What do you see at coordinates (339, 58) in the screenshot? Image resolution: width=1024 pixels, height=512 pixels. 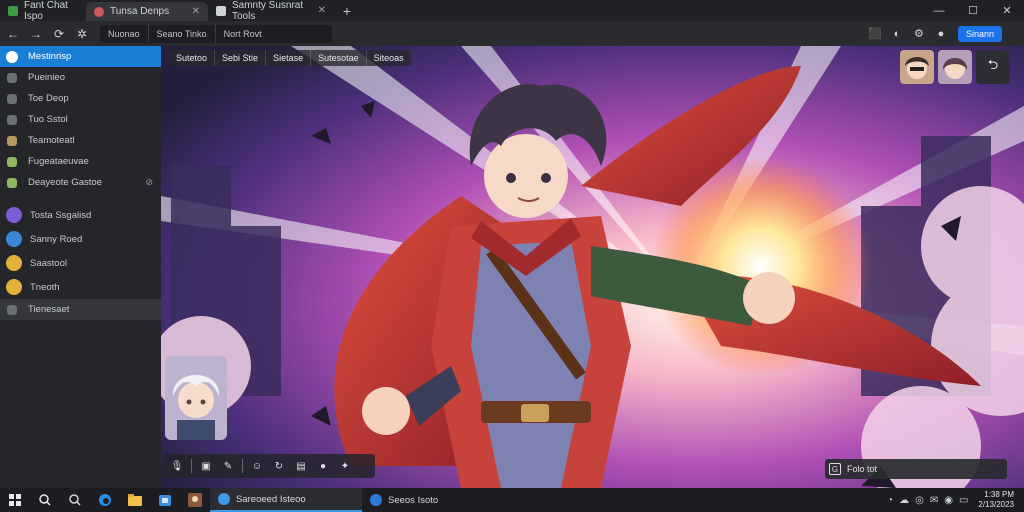 I see `chip: Sutesotae` at bounding box center [339, 58].